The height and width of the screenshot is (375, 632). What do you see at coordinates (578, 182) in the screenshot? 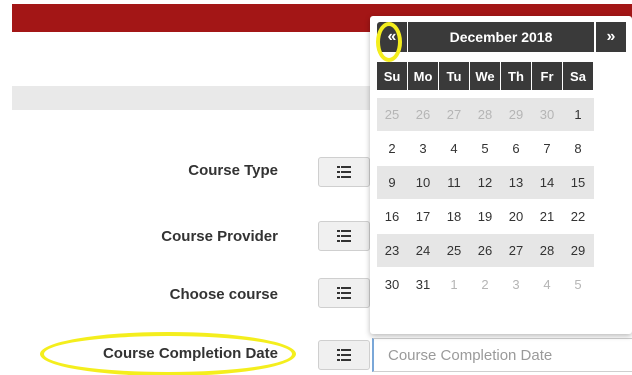
I see `calendar-day: 15` at bounding box center [578, 182].